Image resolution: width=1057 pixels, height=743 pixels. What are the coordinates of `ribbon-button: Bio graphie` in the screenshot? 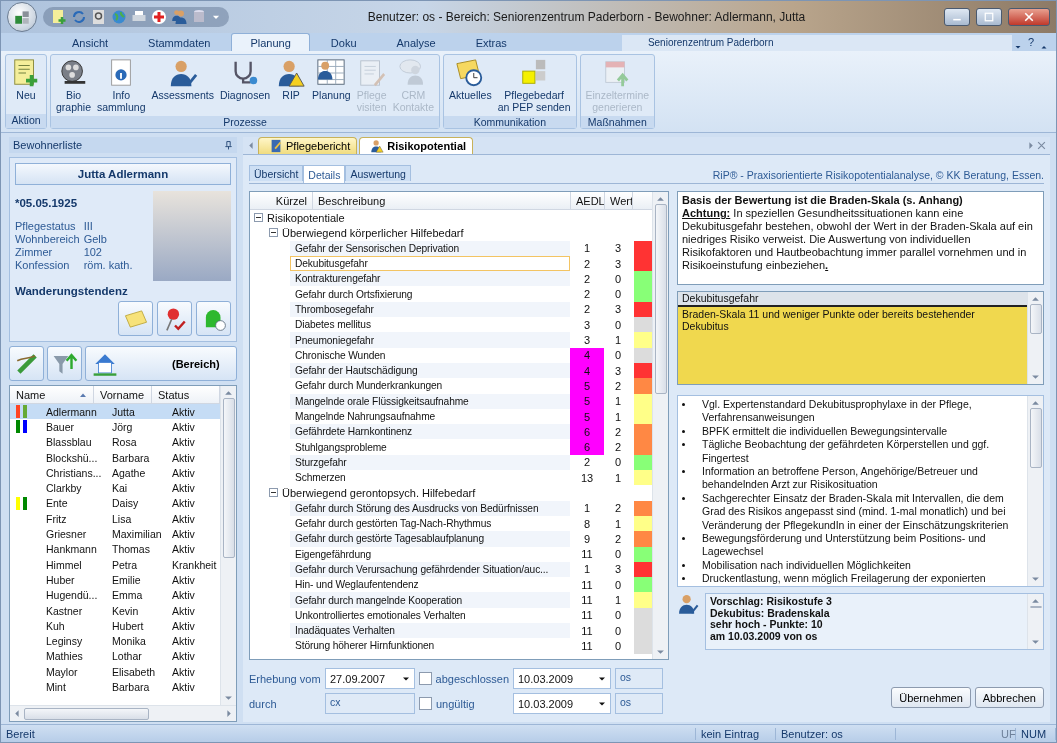 It's located at (74, 85).